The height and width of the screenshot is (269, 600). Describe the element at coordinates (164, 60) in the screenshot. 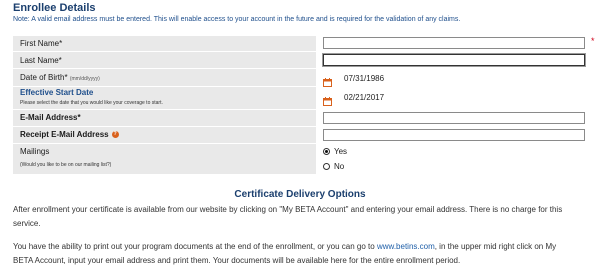

I see `label-cell: Last Name*` at that location.